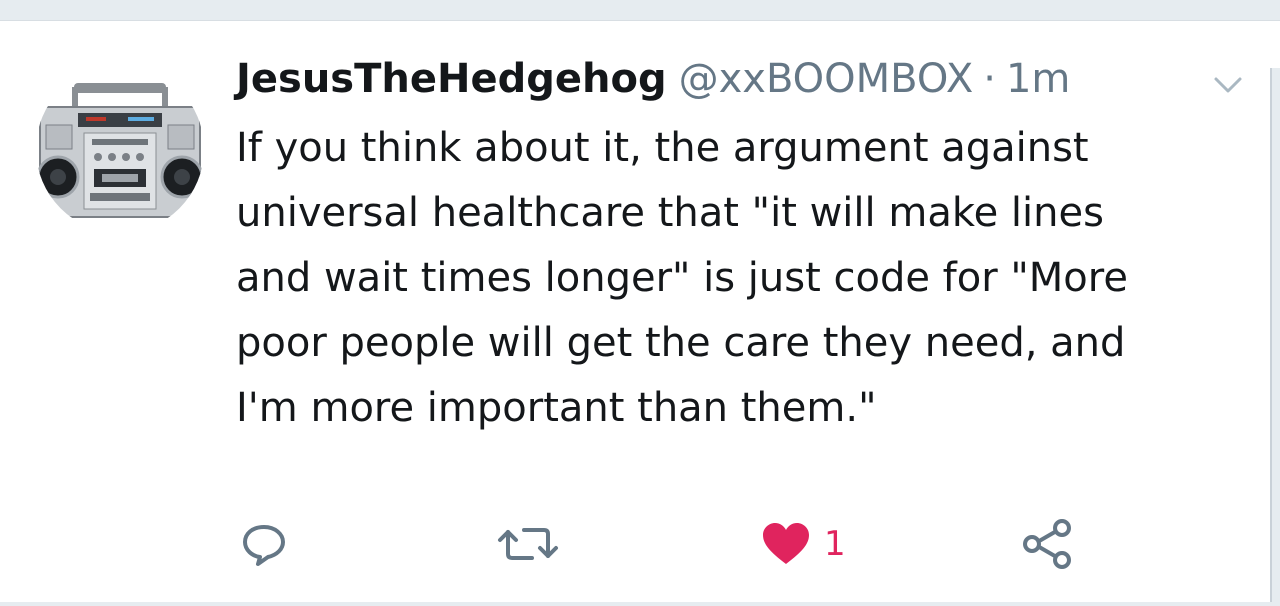  I want to click on share-icon, so click(1047, 544).